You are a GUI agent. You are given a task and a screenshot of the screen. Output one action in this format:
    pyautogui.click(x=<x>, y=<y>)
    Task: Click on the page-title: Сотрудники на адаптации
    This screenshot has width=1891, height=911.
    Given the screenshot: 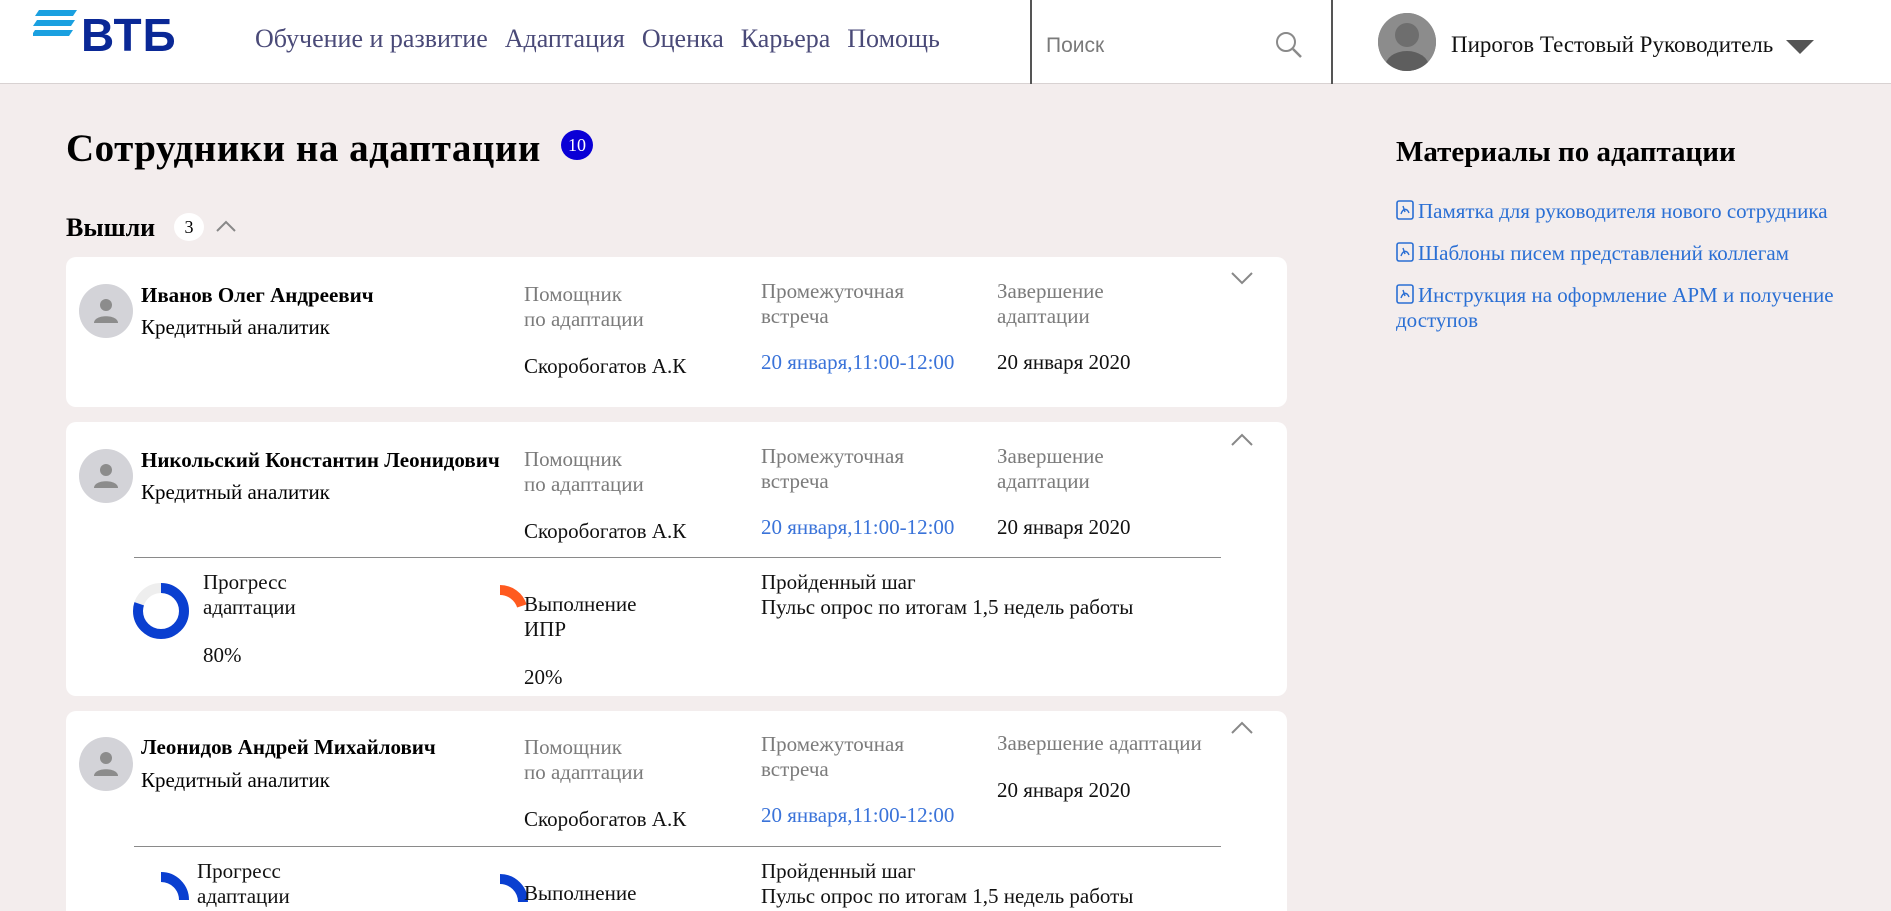 What is the action you would take?
    pyautogui.click(x=303, y=148)
    